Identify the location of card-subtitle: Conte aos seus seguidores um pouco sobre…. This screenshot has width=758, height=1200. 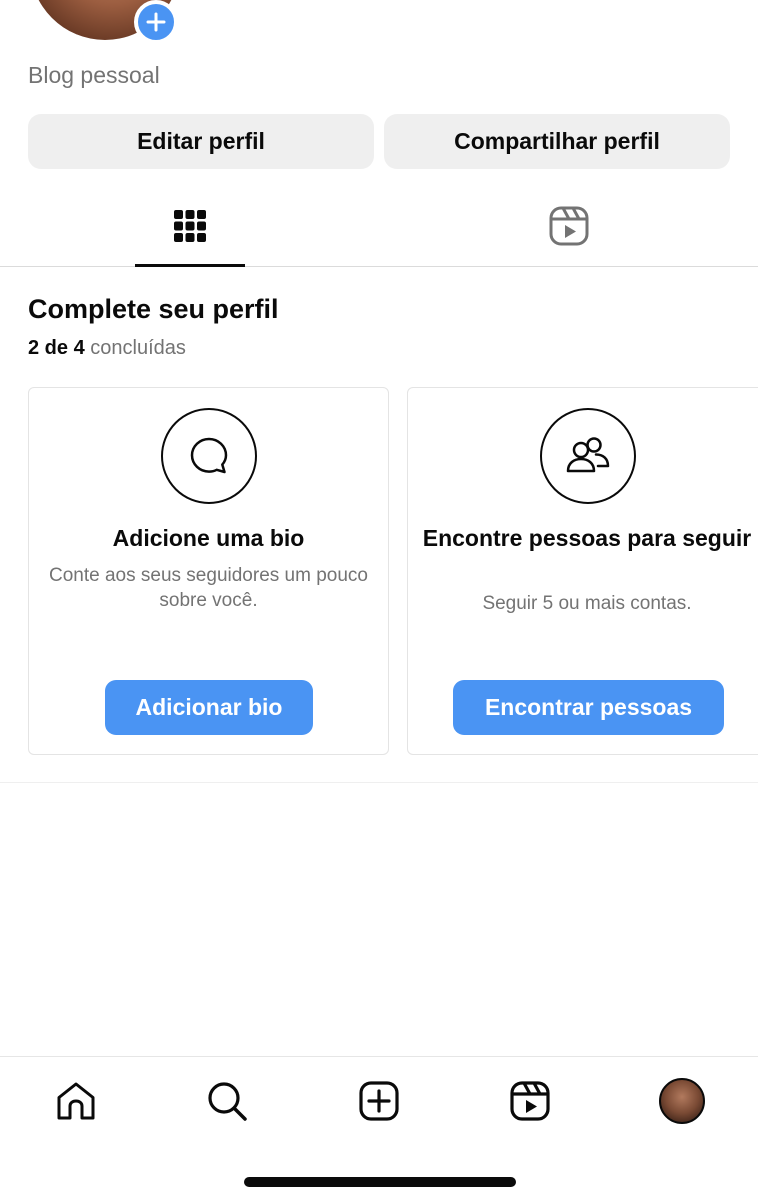
(208, 588).